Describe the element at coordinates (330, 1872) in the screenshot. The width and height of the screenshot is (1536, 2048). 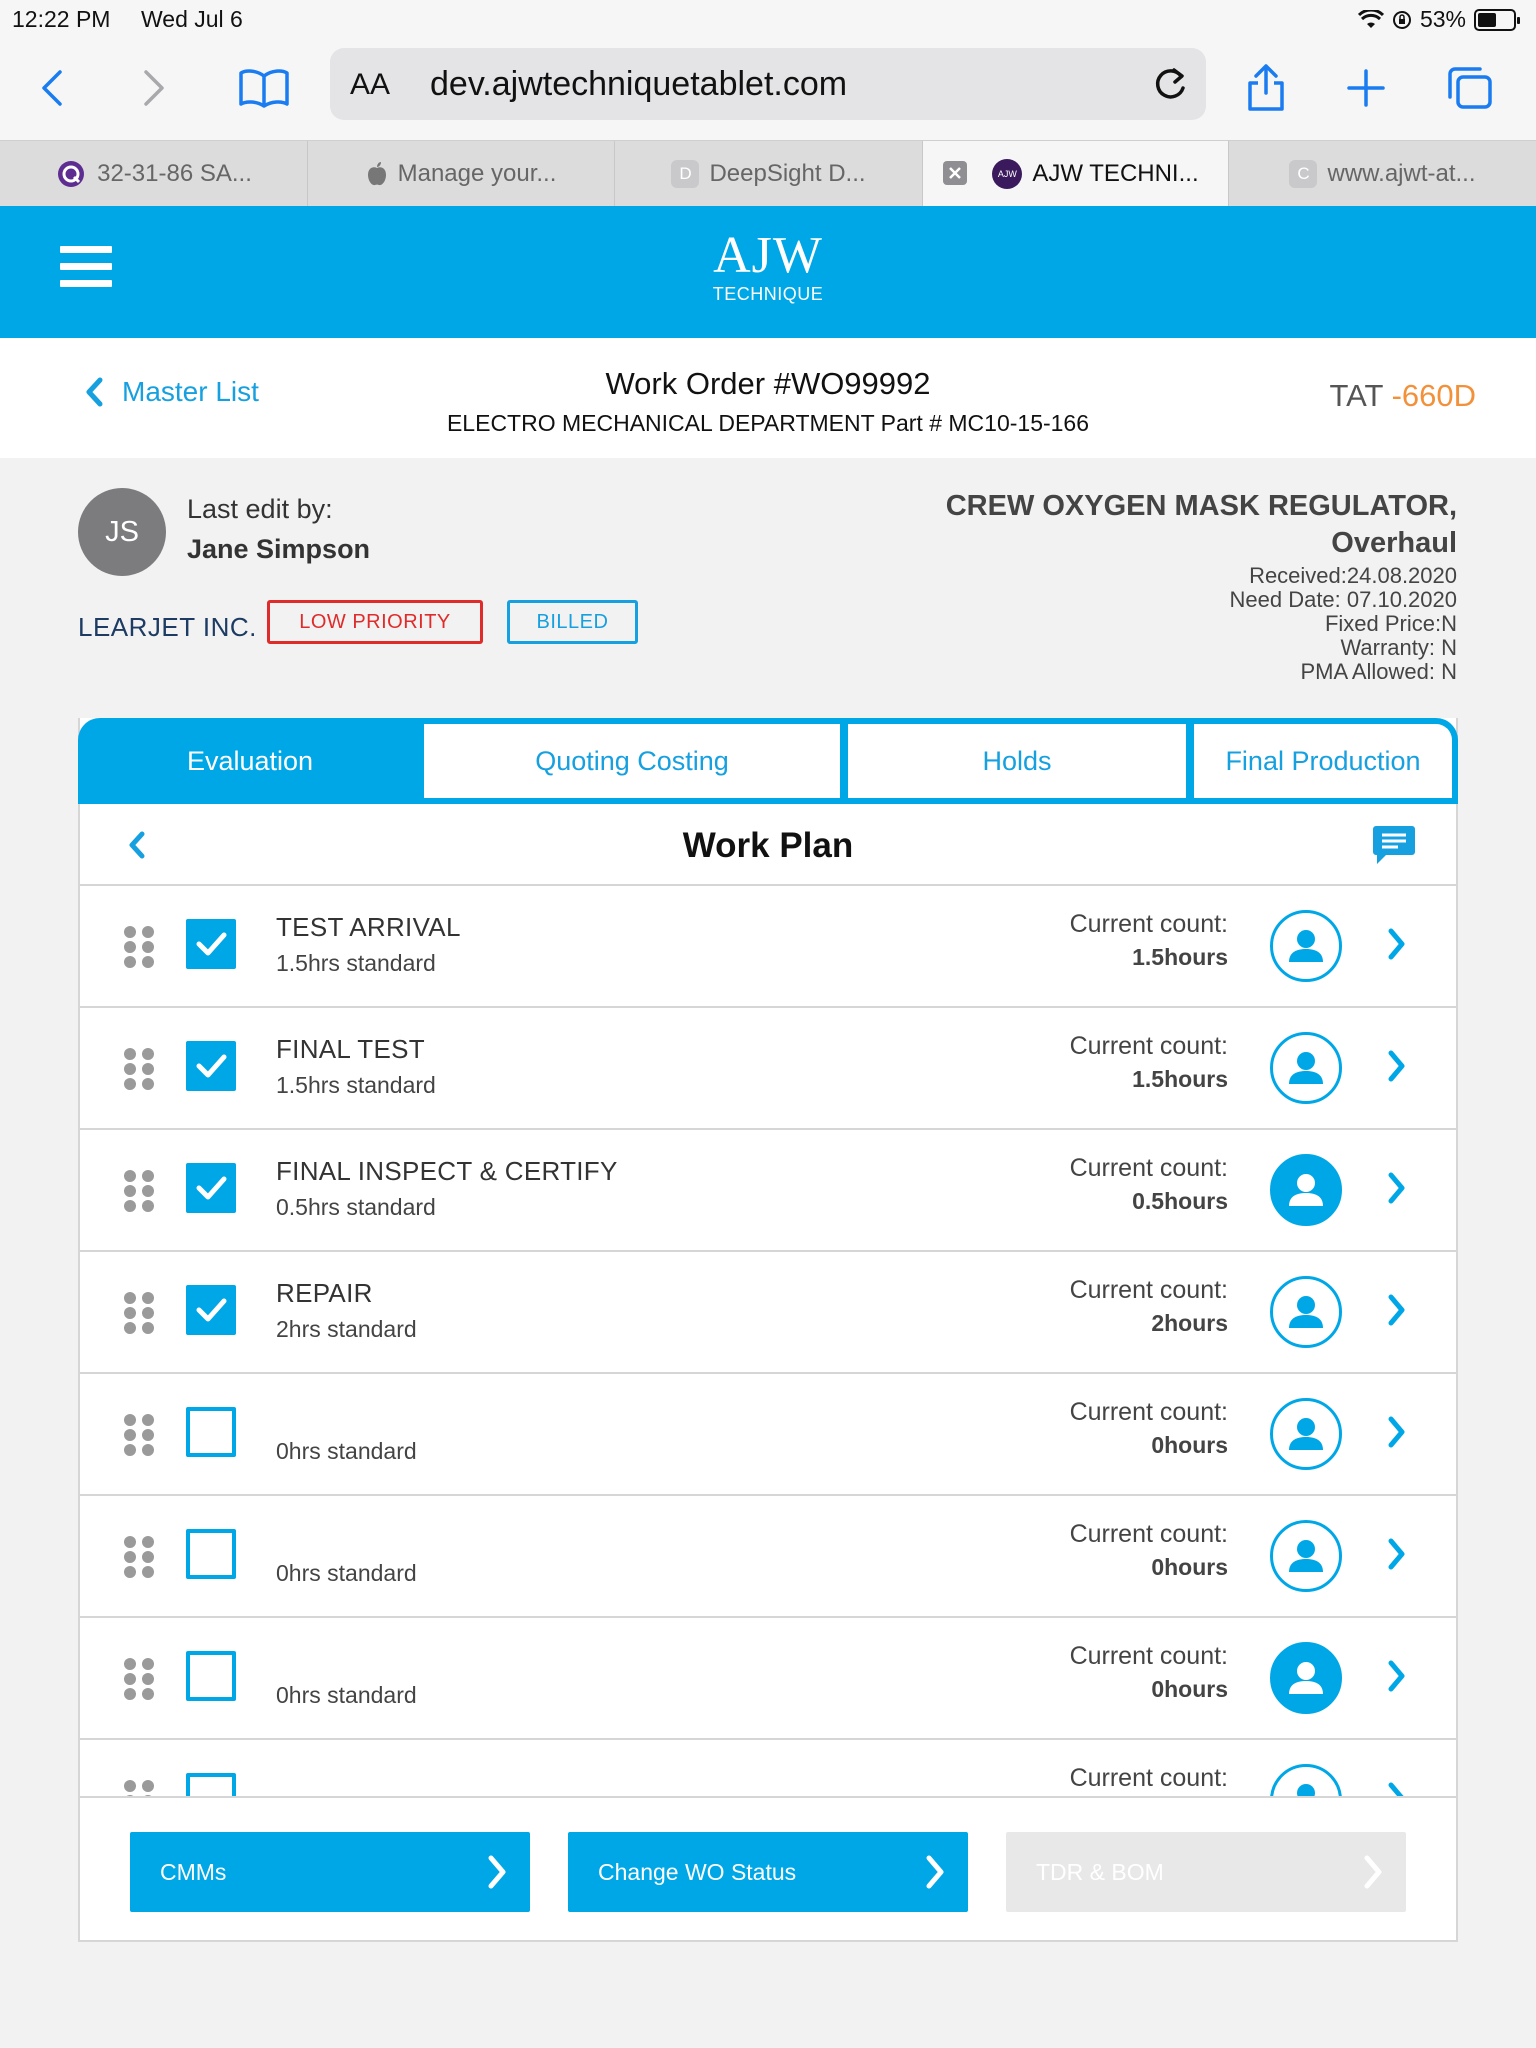
I see `cmms-button: CMMs` at that location.